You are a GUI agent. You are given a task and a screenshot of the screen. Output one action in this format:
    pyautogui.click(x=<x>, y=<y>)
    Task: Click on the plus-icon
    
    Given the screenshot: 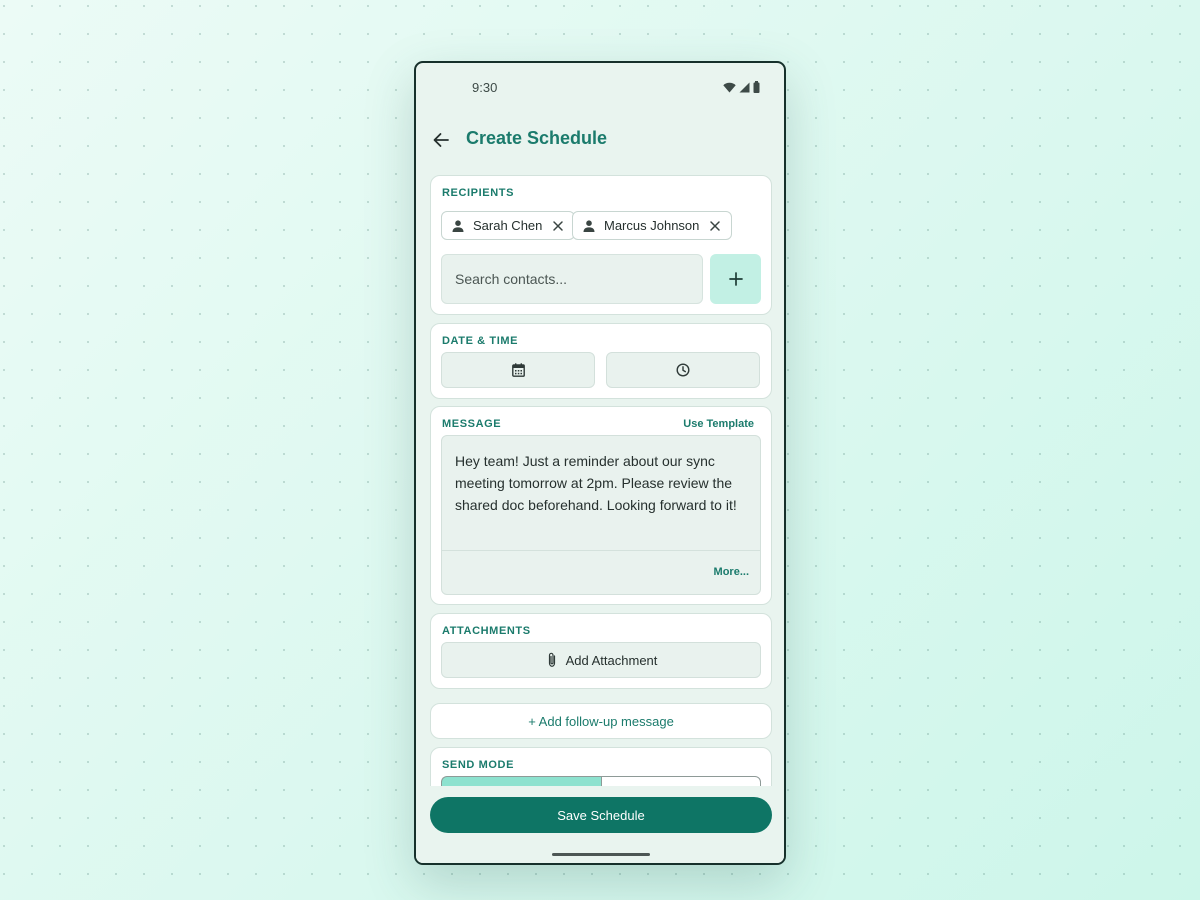 What is the action you would take?
    pyautogui.click(x=735, y=279)
    